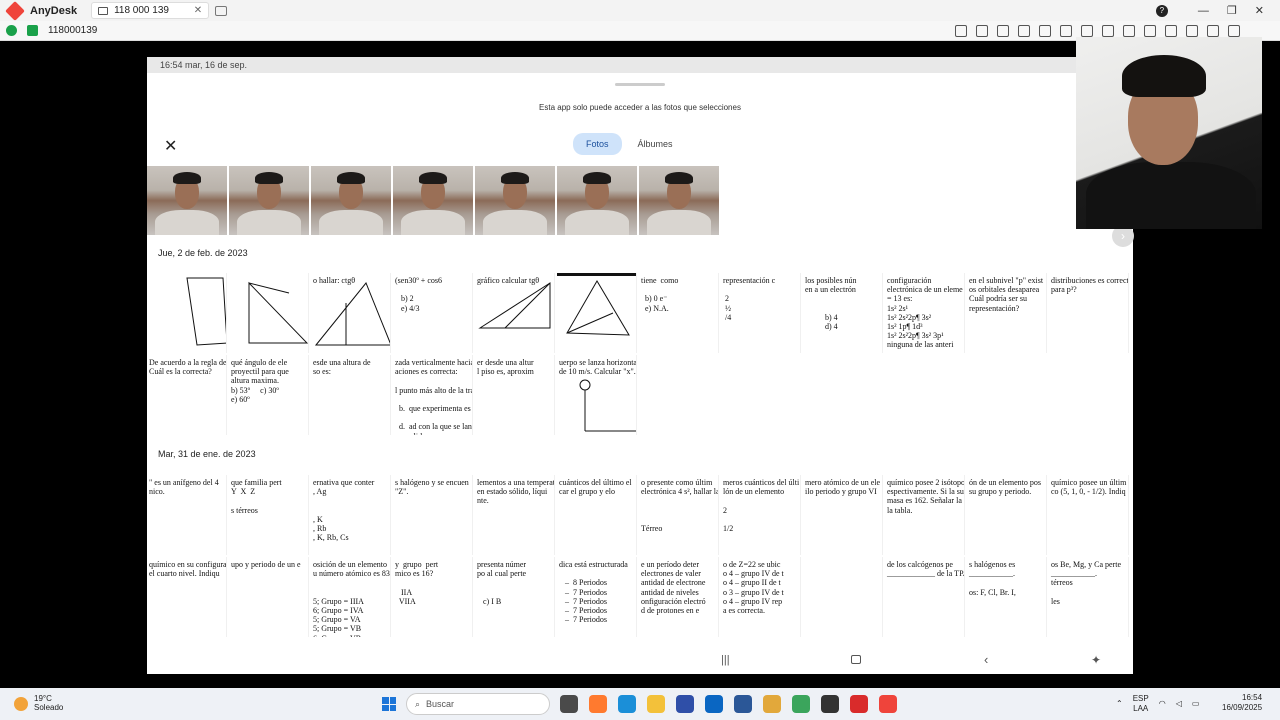  What do you see at coordinates (433, 313) in the screenshot?
I see `photo-thumbnail: (sen30º + cos6 b) 2 e) 4/3` at bounding box center [433, 313].